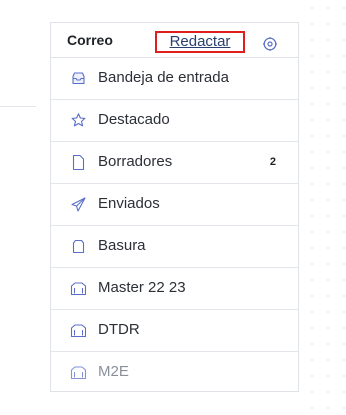  I want to click on compose-link: Redactar, so click(200, 42).